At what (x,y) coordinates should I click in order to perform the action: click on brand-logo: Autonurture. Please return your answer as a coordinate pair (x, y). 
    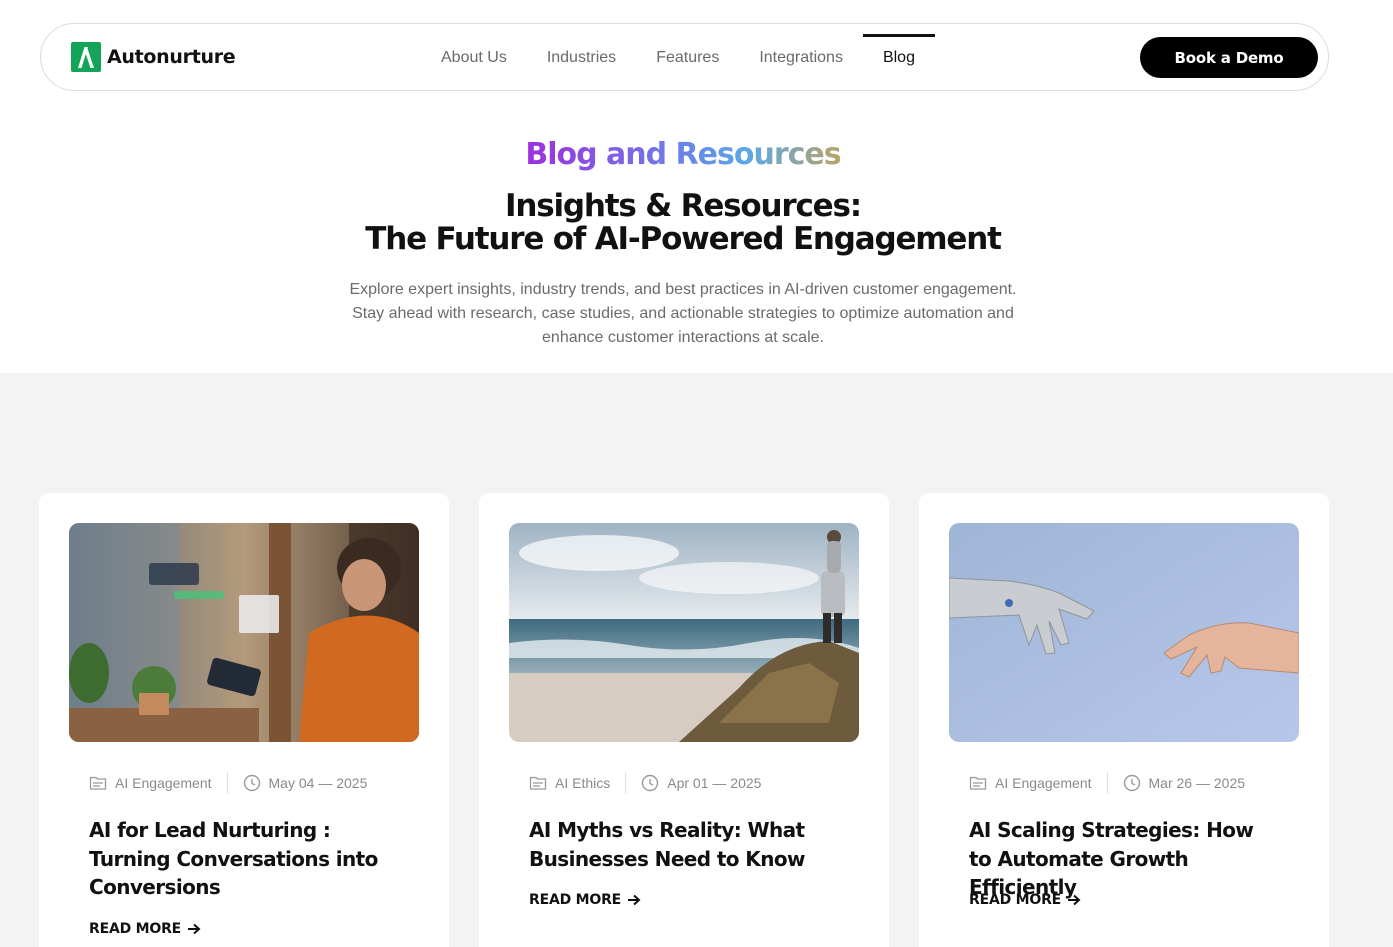
    Looking at the image, I should click on (153, 57).